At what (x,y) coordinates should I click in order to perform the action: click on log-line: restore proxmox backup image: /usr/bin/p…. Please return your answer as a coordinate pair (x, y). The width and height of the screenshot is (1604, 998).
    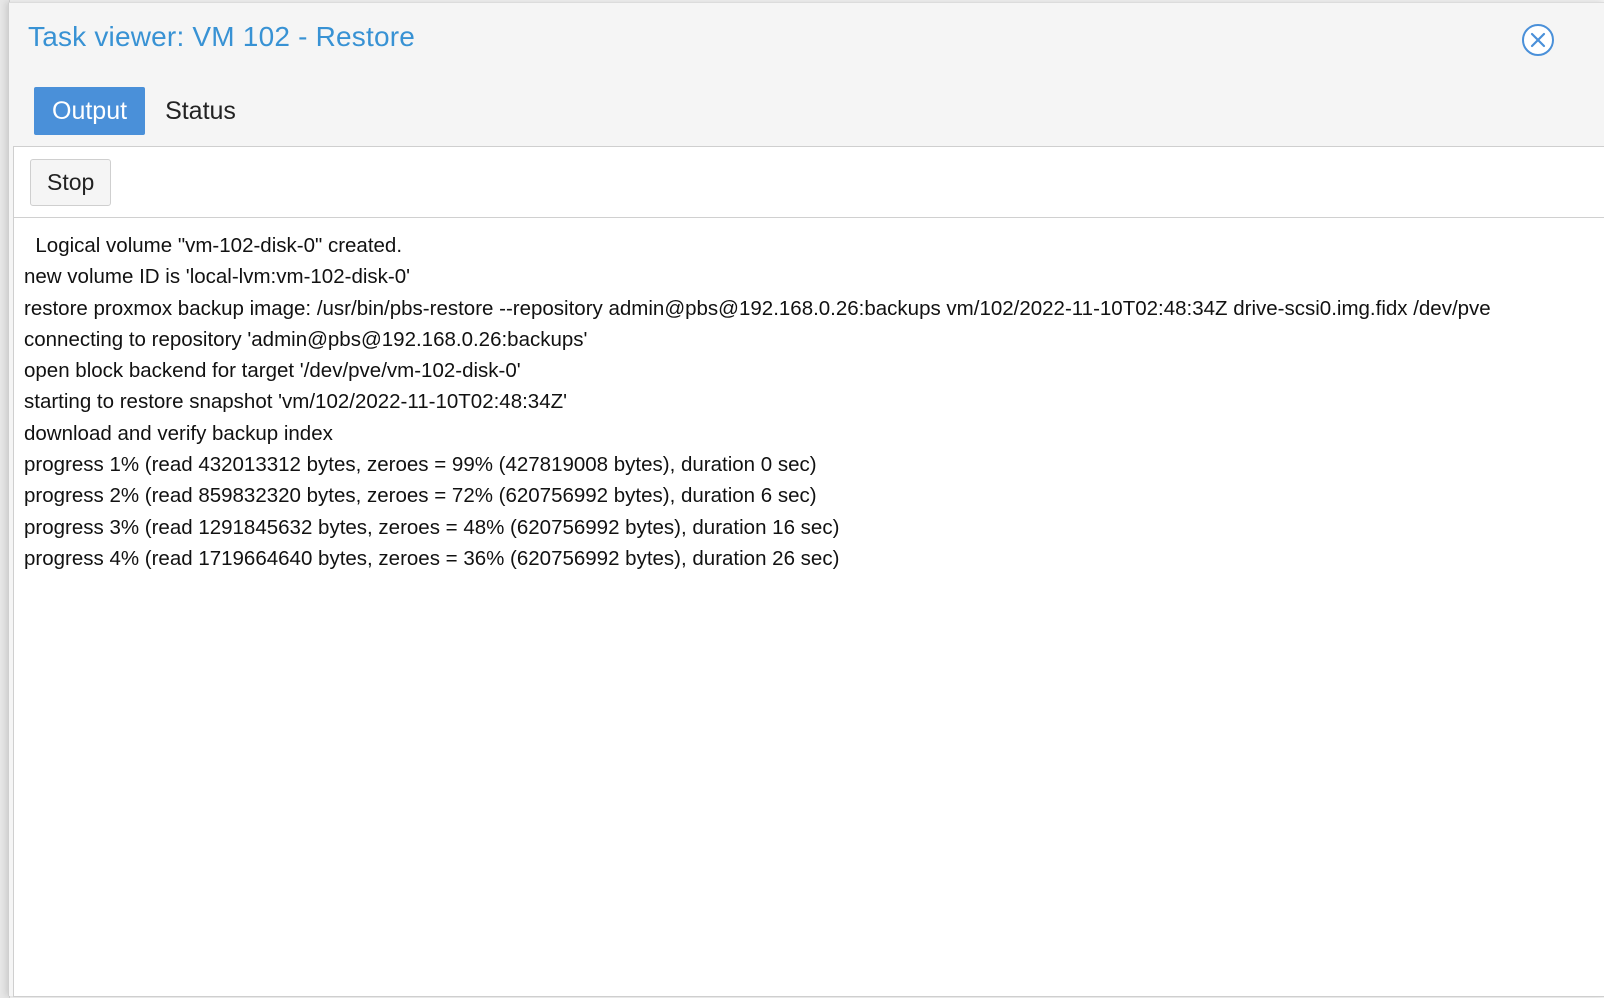
    Looking at the image, I should click on (757, 308).